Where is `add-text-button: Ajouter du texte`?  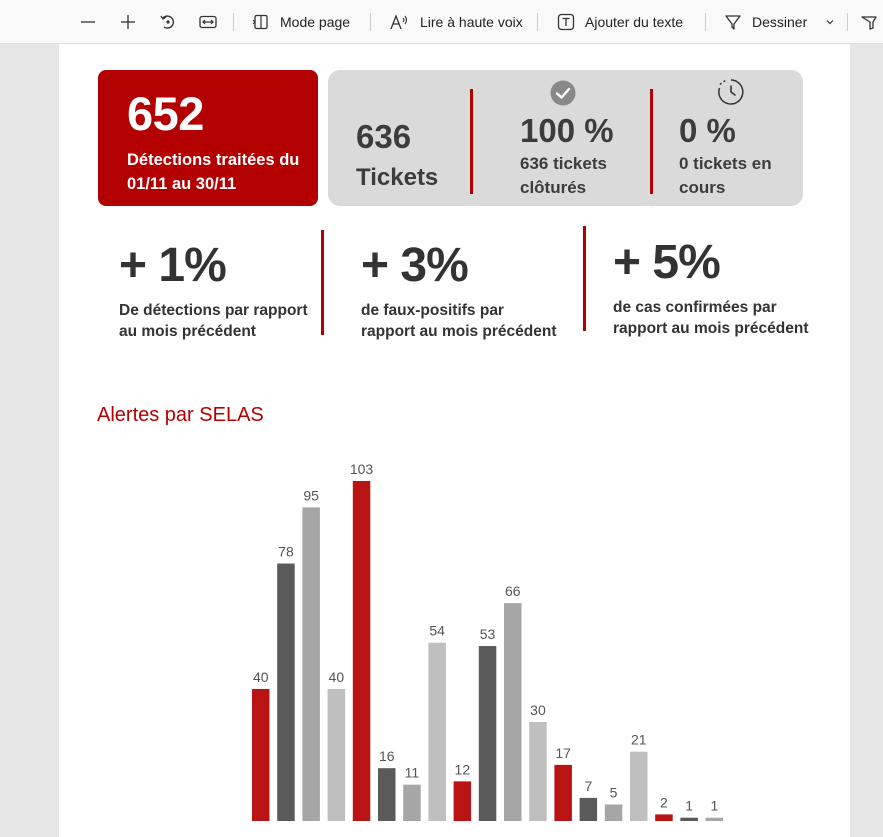
add-text-button: Ajouter du texte is located at coordinates (620, 22).